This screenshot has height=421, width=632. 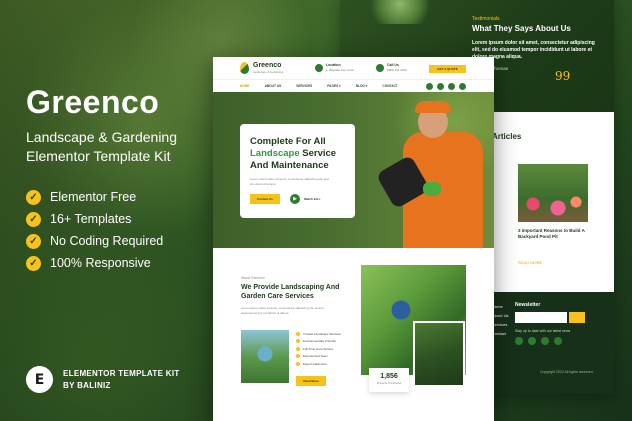 I want to click on list-item: Trusted Landscape Services, so click(x=318, y=334).